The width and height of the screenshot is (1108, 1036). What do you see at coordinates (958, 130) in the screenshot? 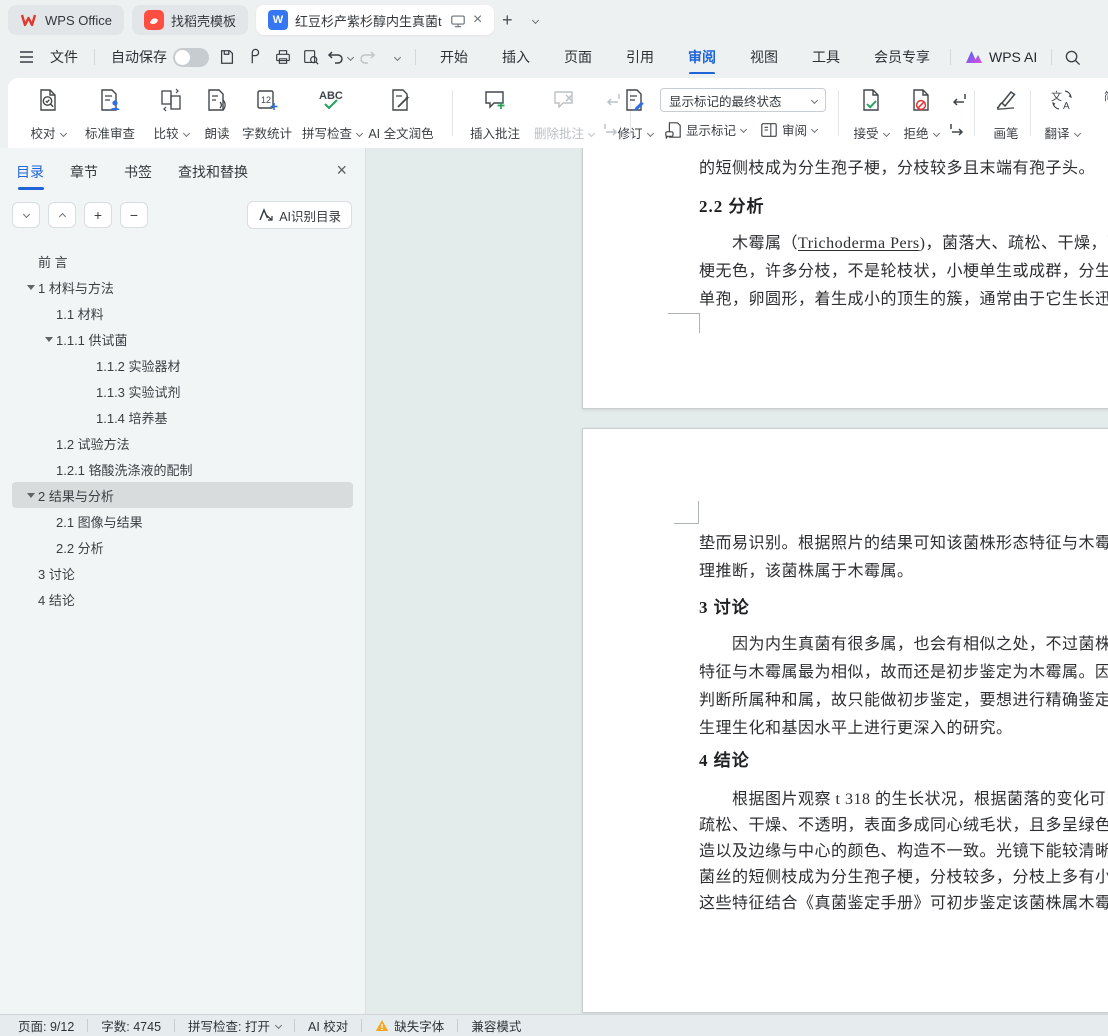
I see `next-change-icon` at bounding box center [958, 130].